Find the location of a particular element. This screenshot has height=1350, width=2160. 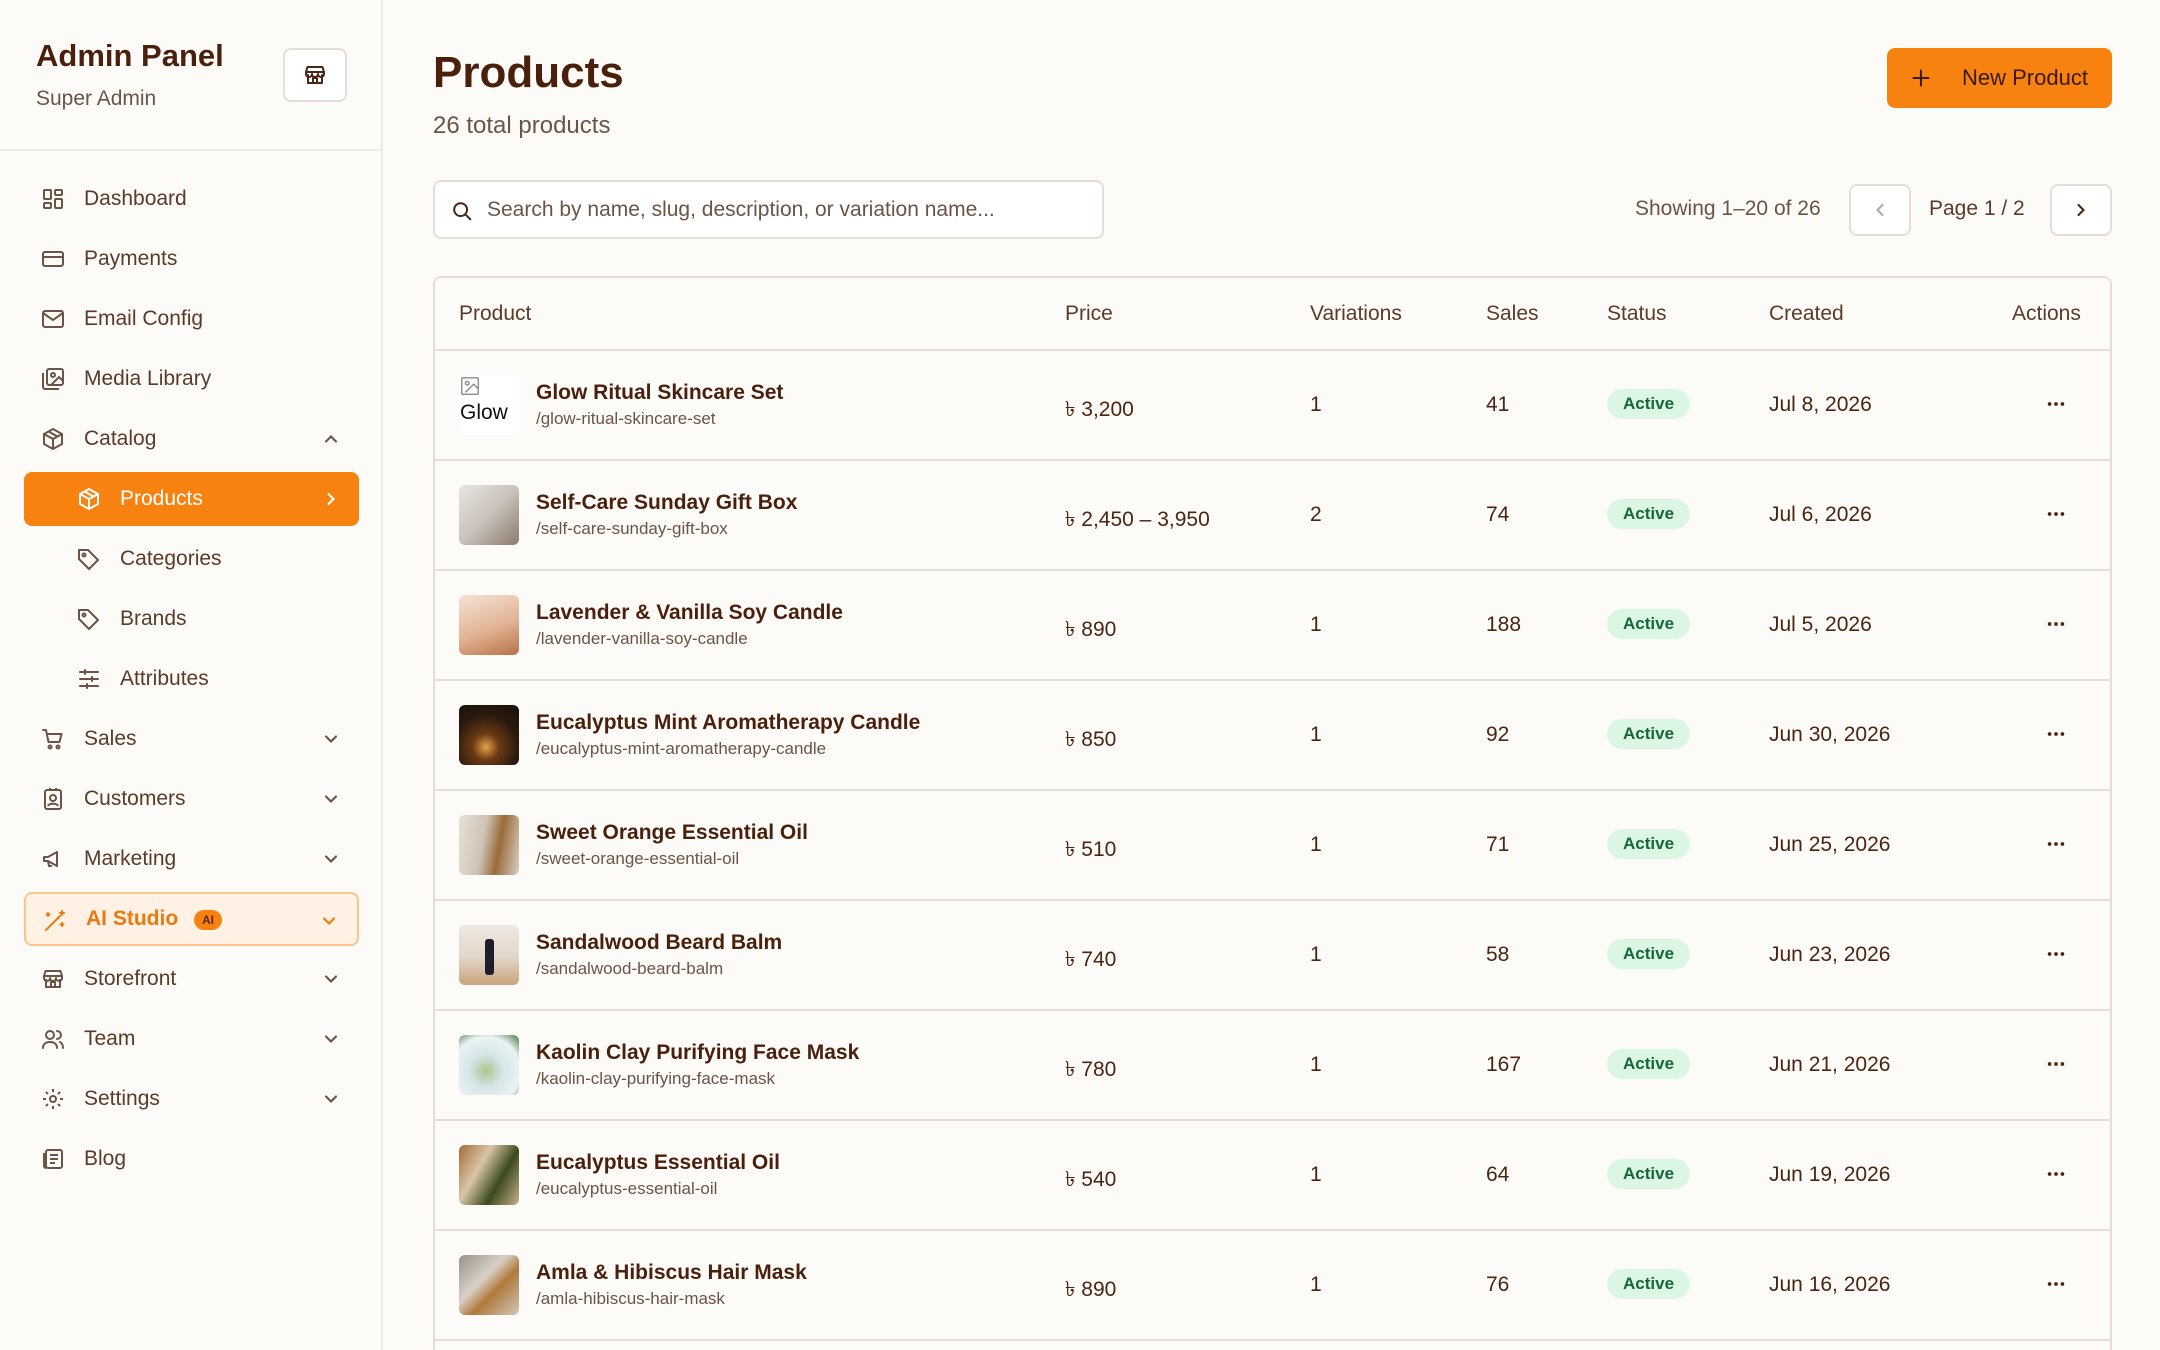

chevron-right-icon is located at coordinates (331, 499).